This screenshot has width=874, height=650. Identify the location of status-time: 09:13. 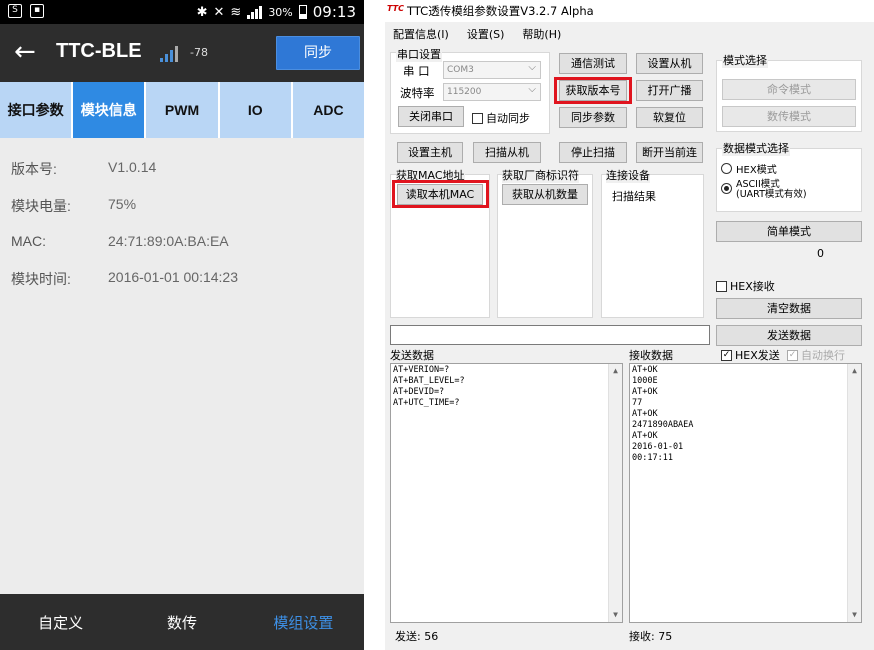
(334, 12).